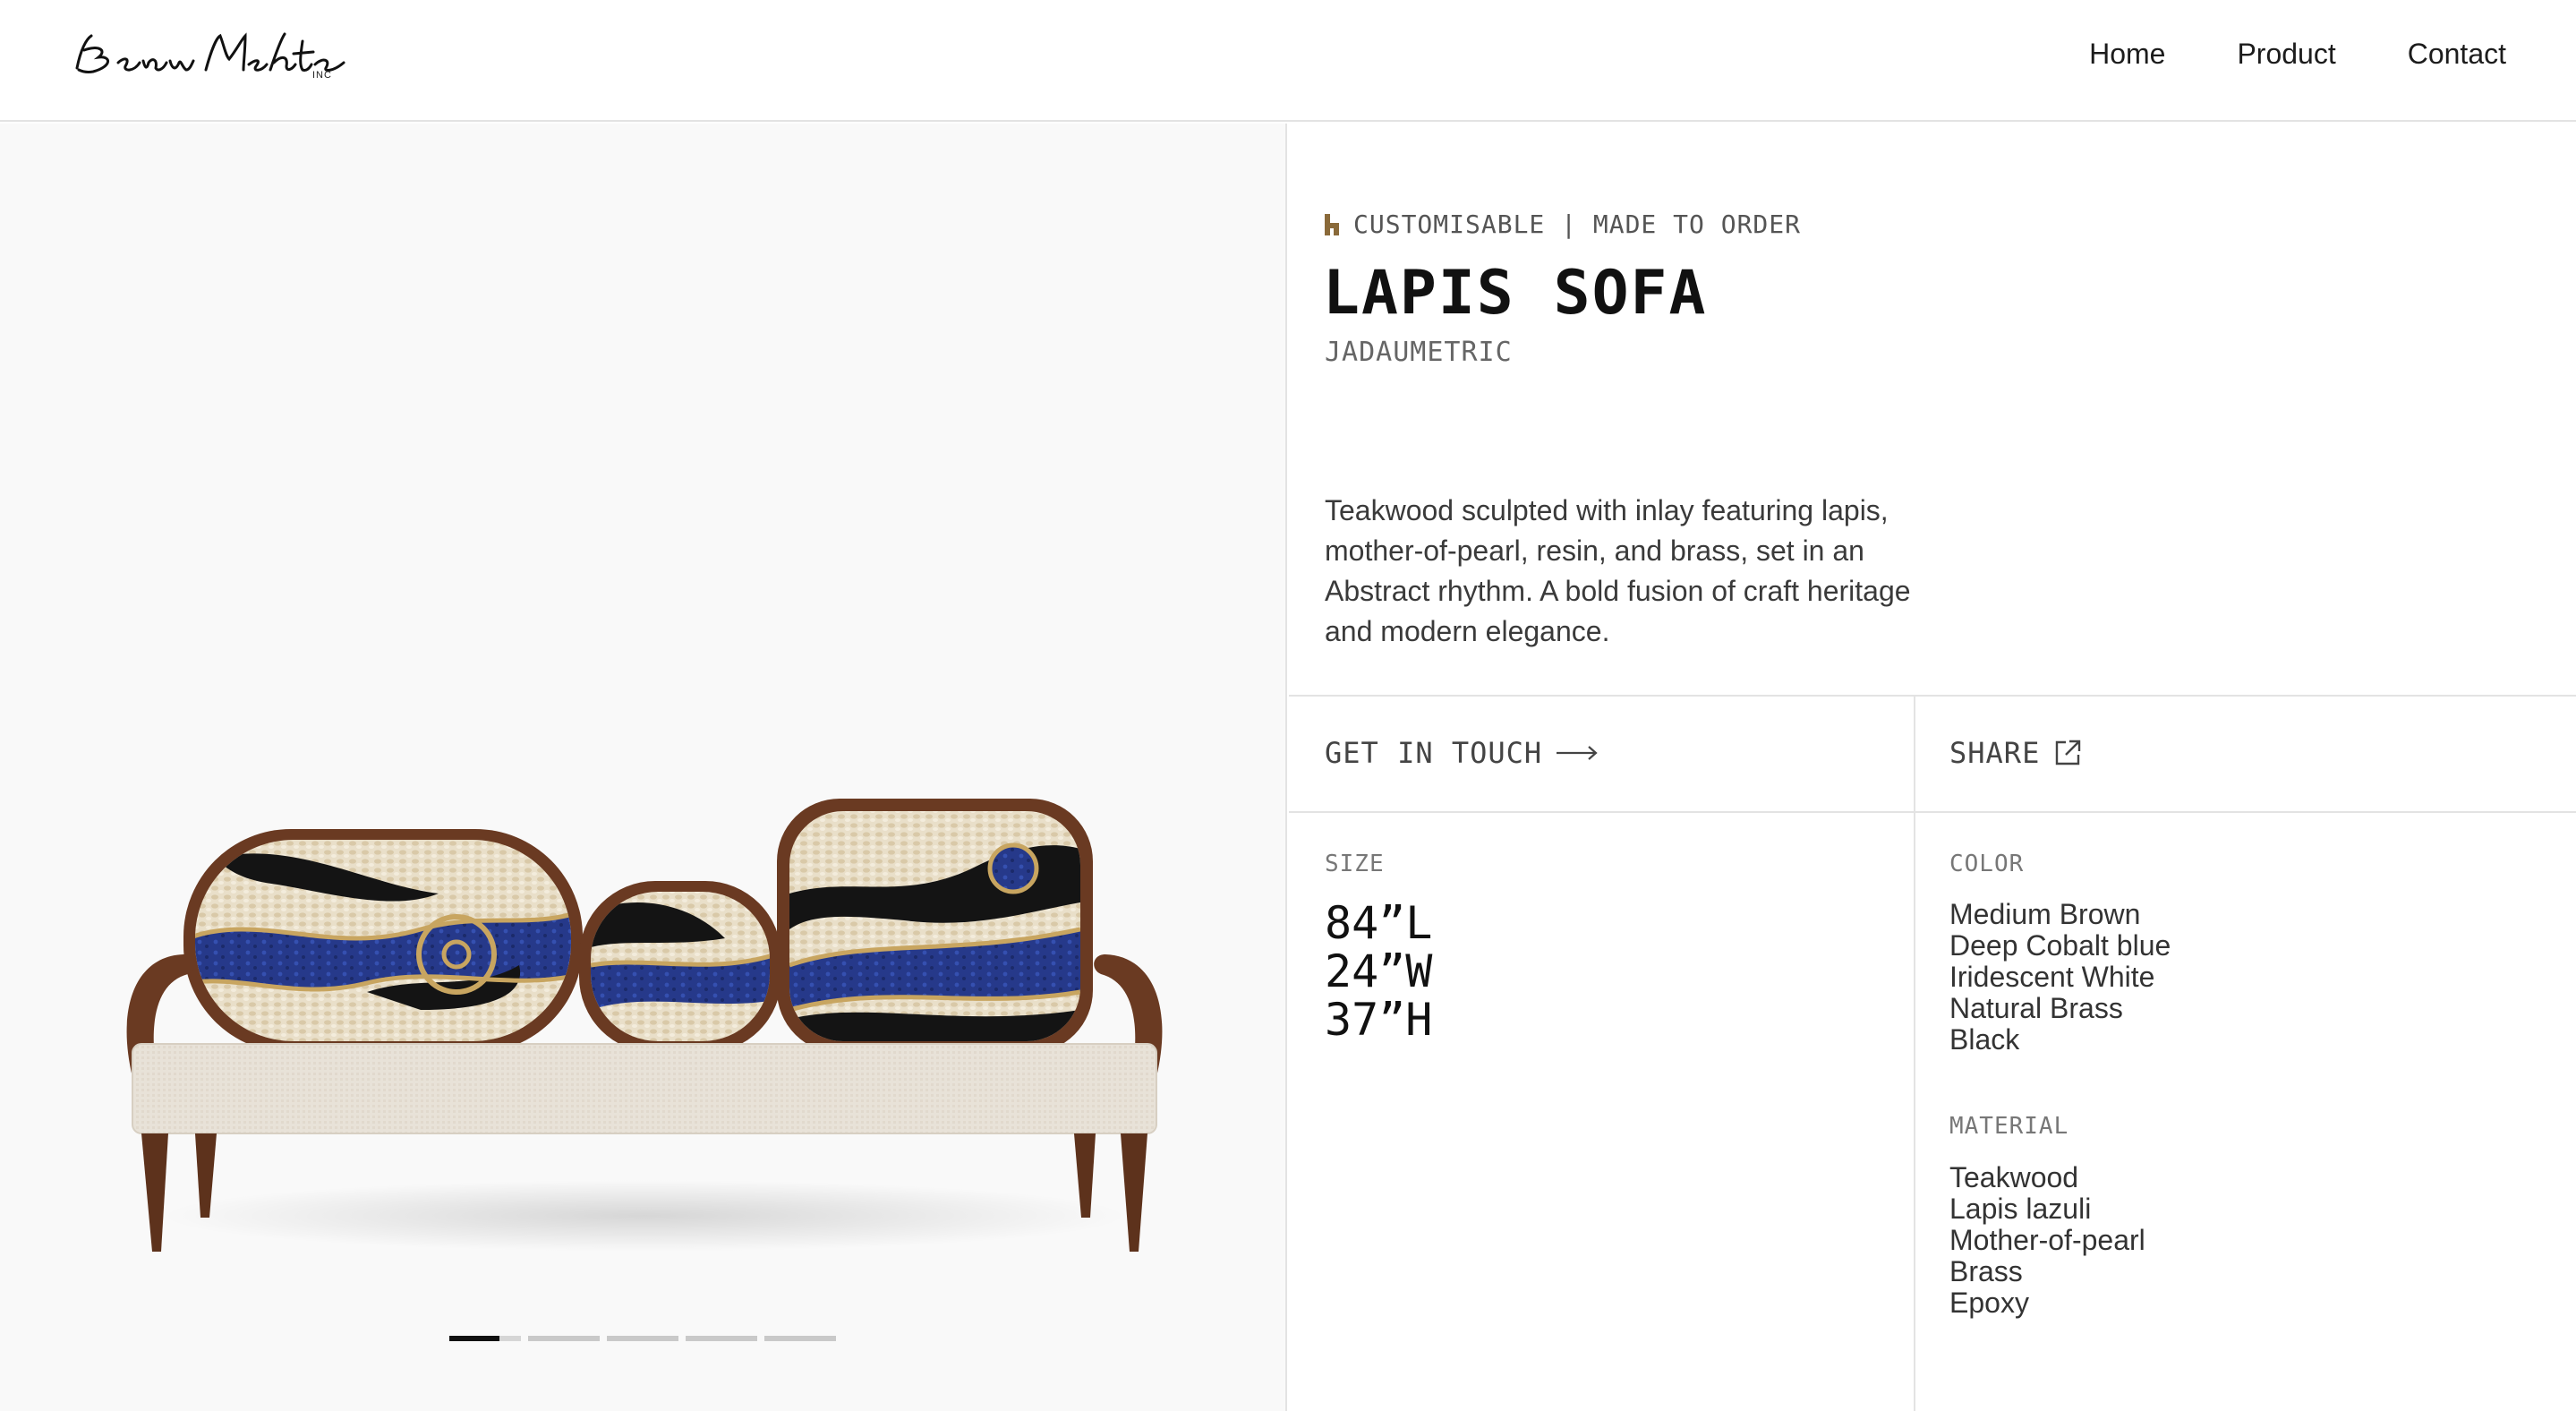  I want to click on arrow-right-icon, so click(1577, 753).